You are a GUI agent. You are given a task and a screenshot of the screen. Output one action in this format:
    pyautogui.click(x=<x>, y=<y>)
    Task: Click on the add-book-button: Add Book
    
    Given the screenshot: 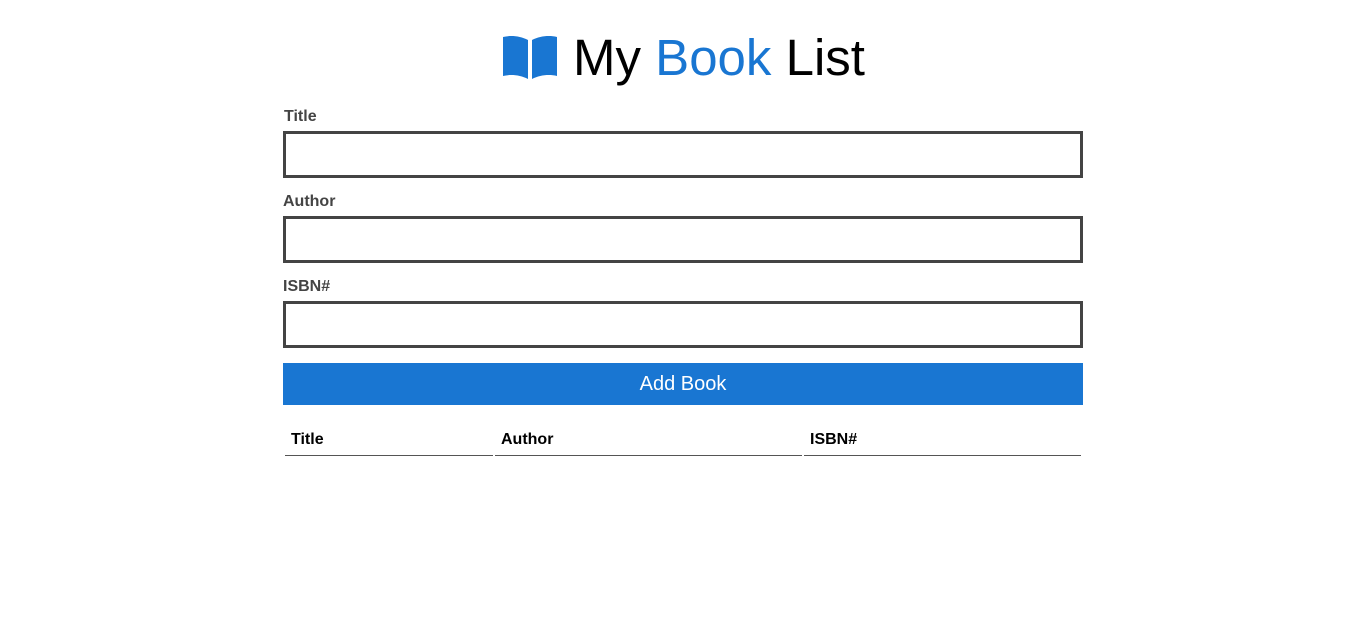 What is the action you would take?
    pyautogui.click(x=683, y=384)
    